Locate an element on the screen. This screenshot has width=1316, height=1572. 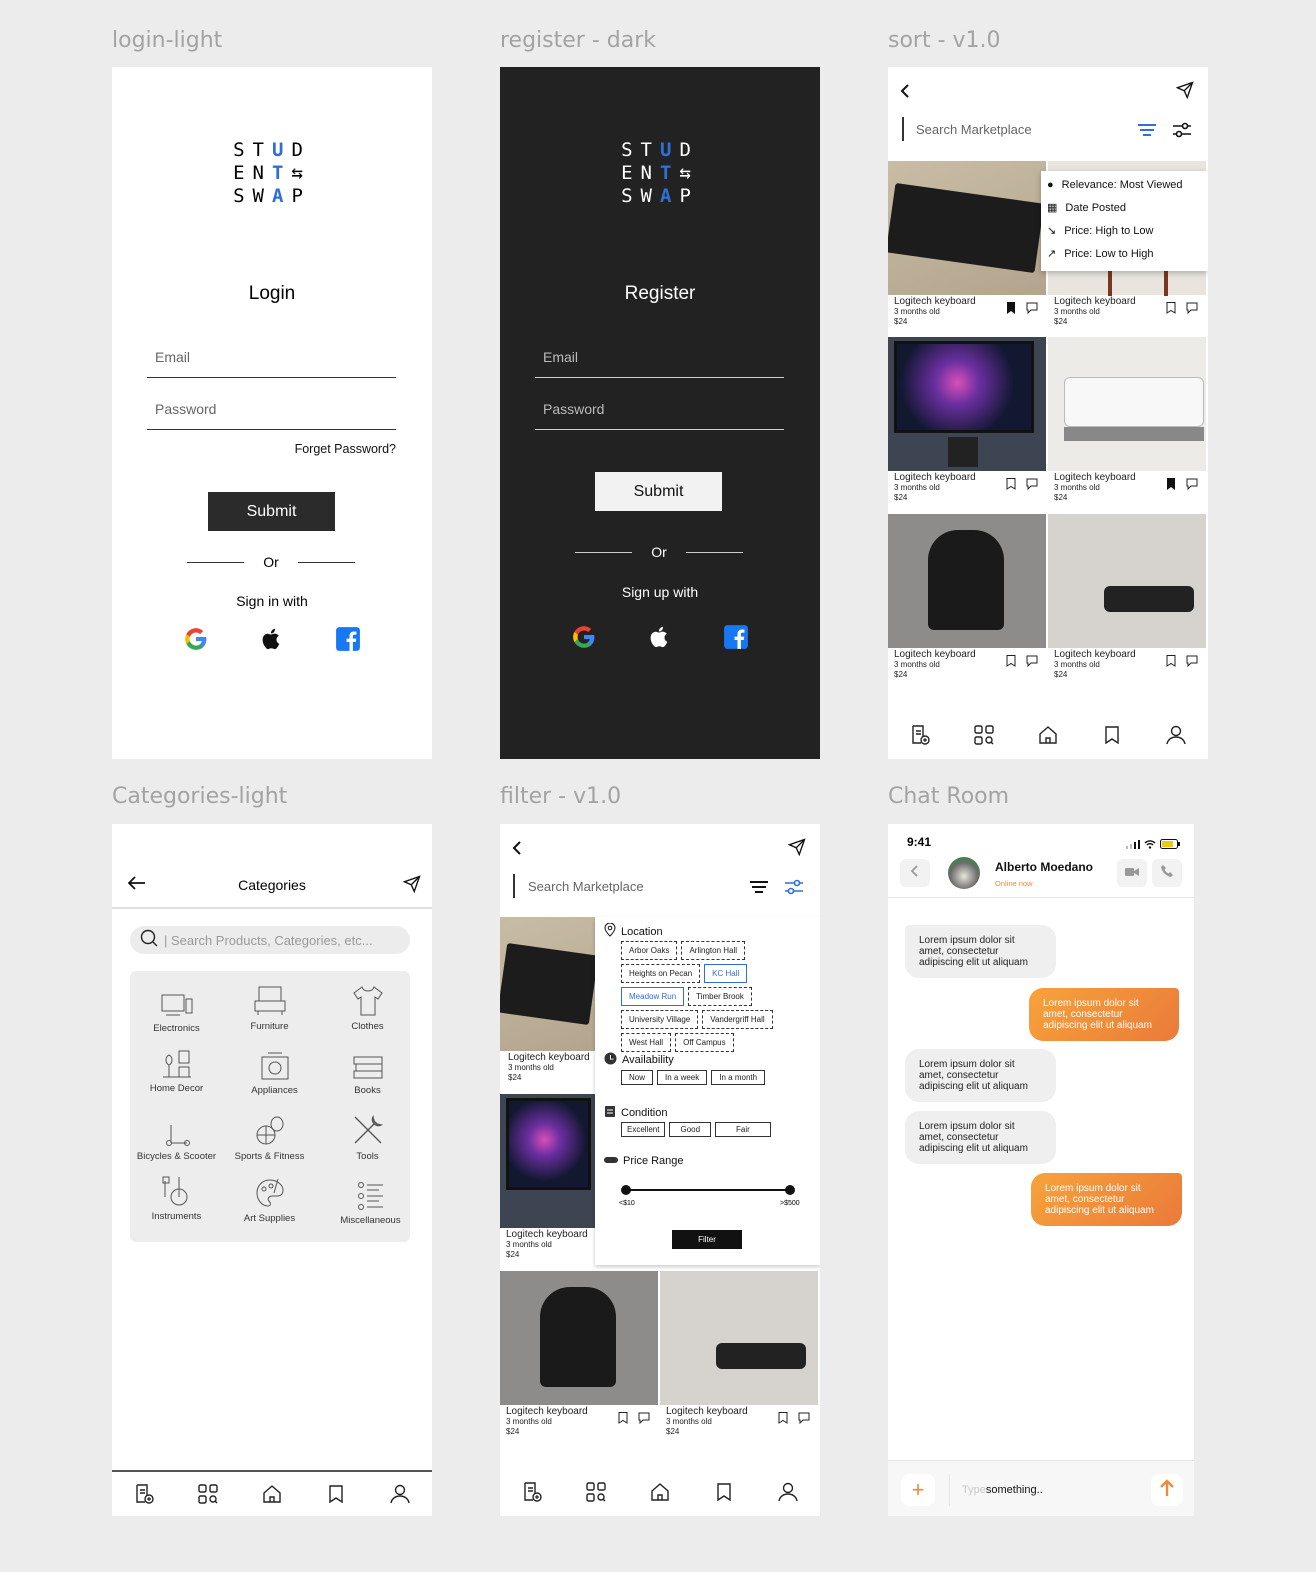
condition-chip: Fair is located at coordinates (743, 1129).